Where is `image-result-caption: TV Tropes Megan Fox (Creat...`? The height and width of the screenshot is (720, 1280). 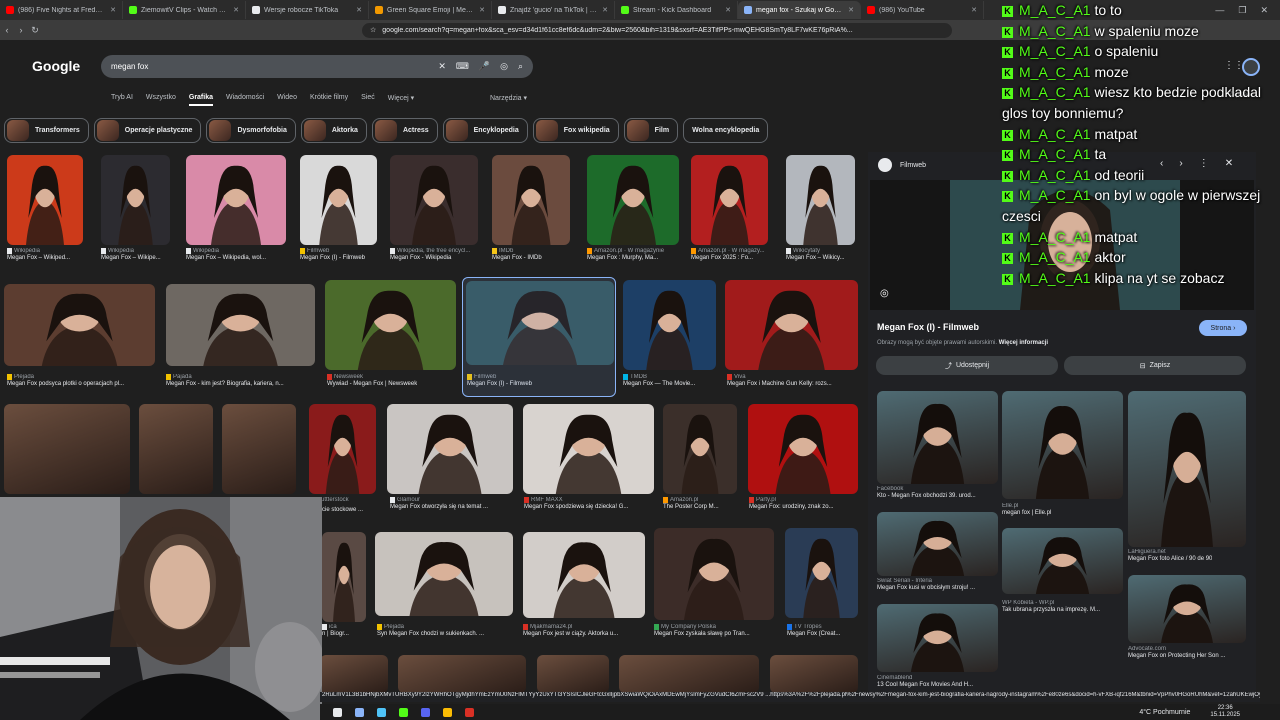
image-result-caption: TV Tropes Megan Fox (Creat... is located at coordinates (813, 630).